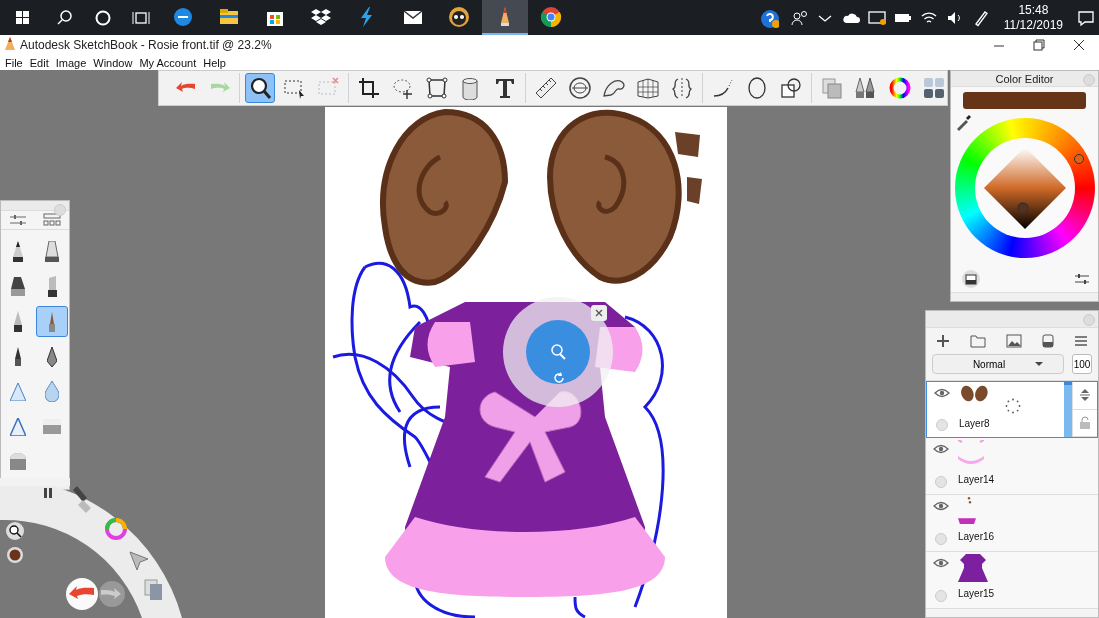 The image size is (1099, 618). I want to click on undo-button, so click(82, 594).